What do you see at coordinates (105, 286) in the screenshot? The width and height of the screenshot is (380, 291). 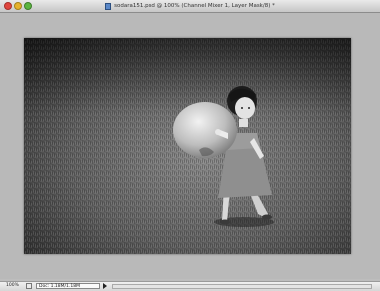 I see `status-menu-arrow-icon` at bounding box center [105, 286].